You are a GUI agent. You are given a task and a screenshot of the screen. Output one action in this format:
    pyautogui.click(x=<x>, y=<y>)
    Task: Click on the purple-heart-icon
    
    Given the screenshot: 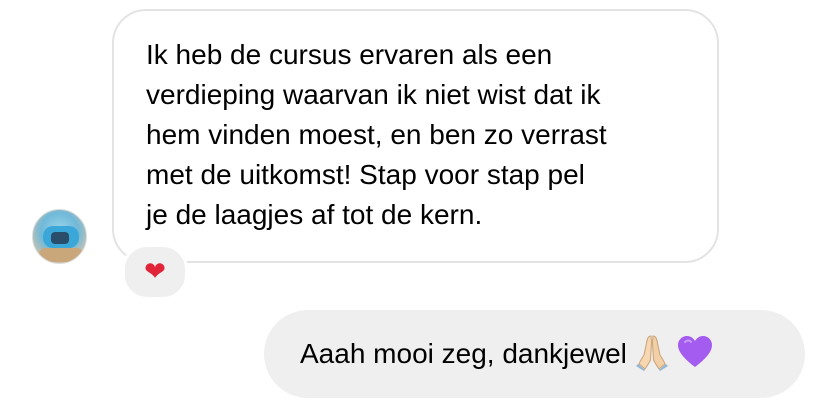 What is the action you would take?
    pyautogui.click(x=695, y=354)
    